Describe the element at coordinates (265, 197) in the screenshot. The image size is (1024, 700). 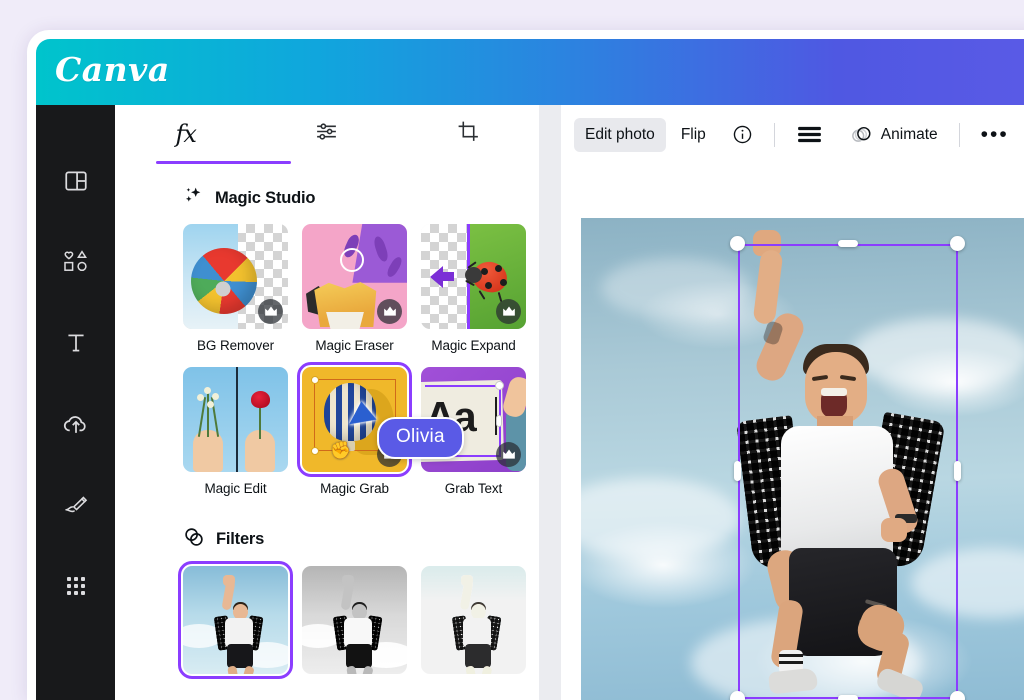
I see `section-title: Magic Studio` at that location.